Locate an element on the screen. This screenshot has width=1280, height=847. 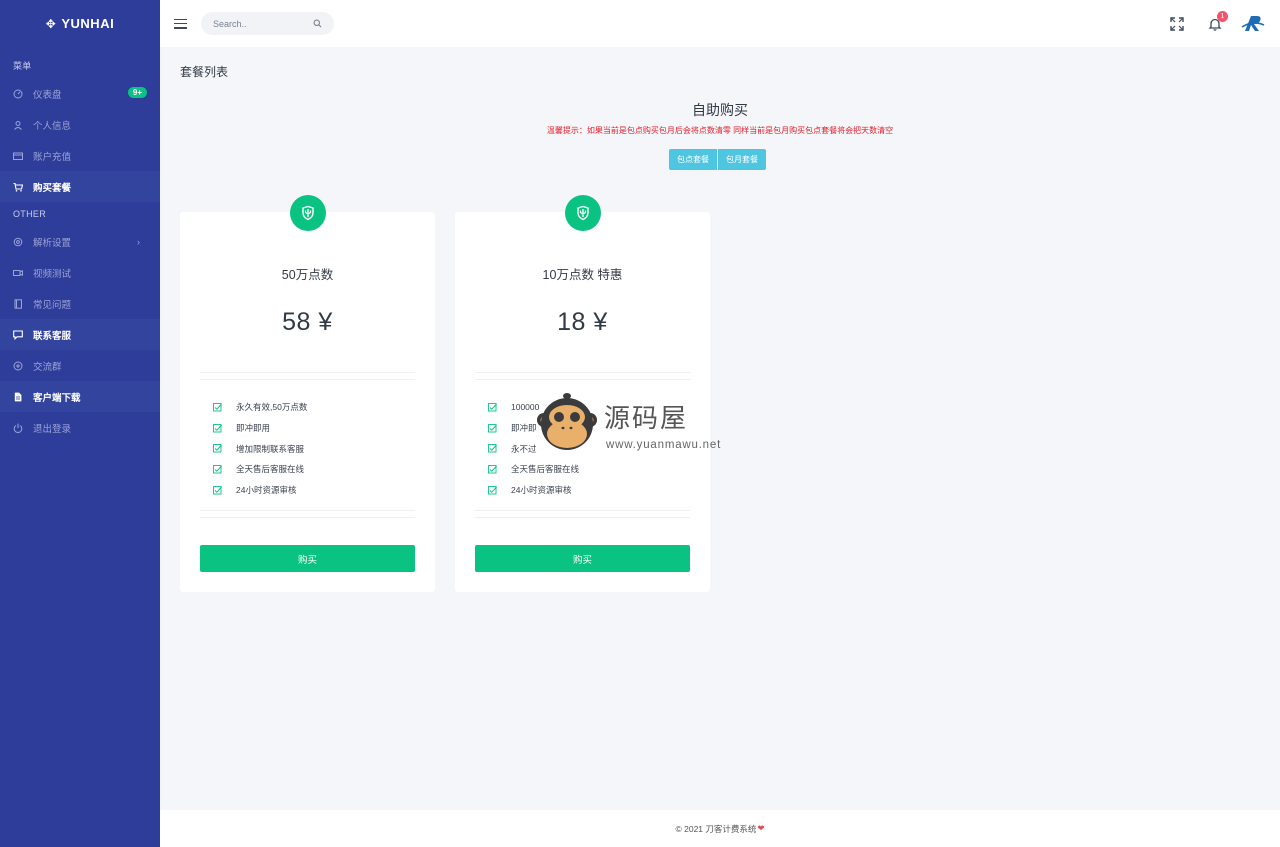
card-icon is located at coordinates (18, 156).